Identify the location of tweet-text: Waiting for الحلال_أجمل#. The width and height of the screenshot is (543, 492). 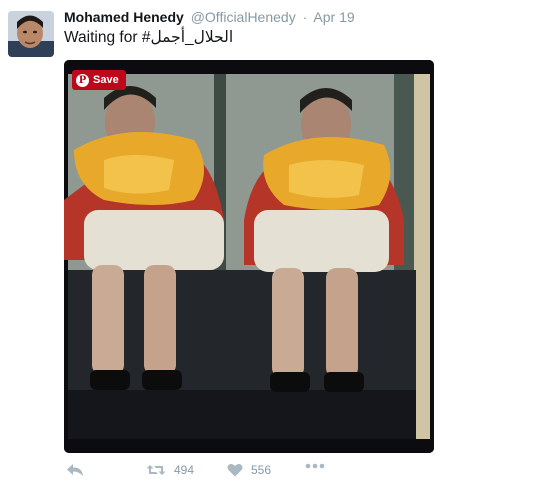
(148, 37).